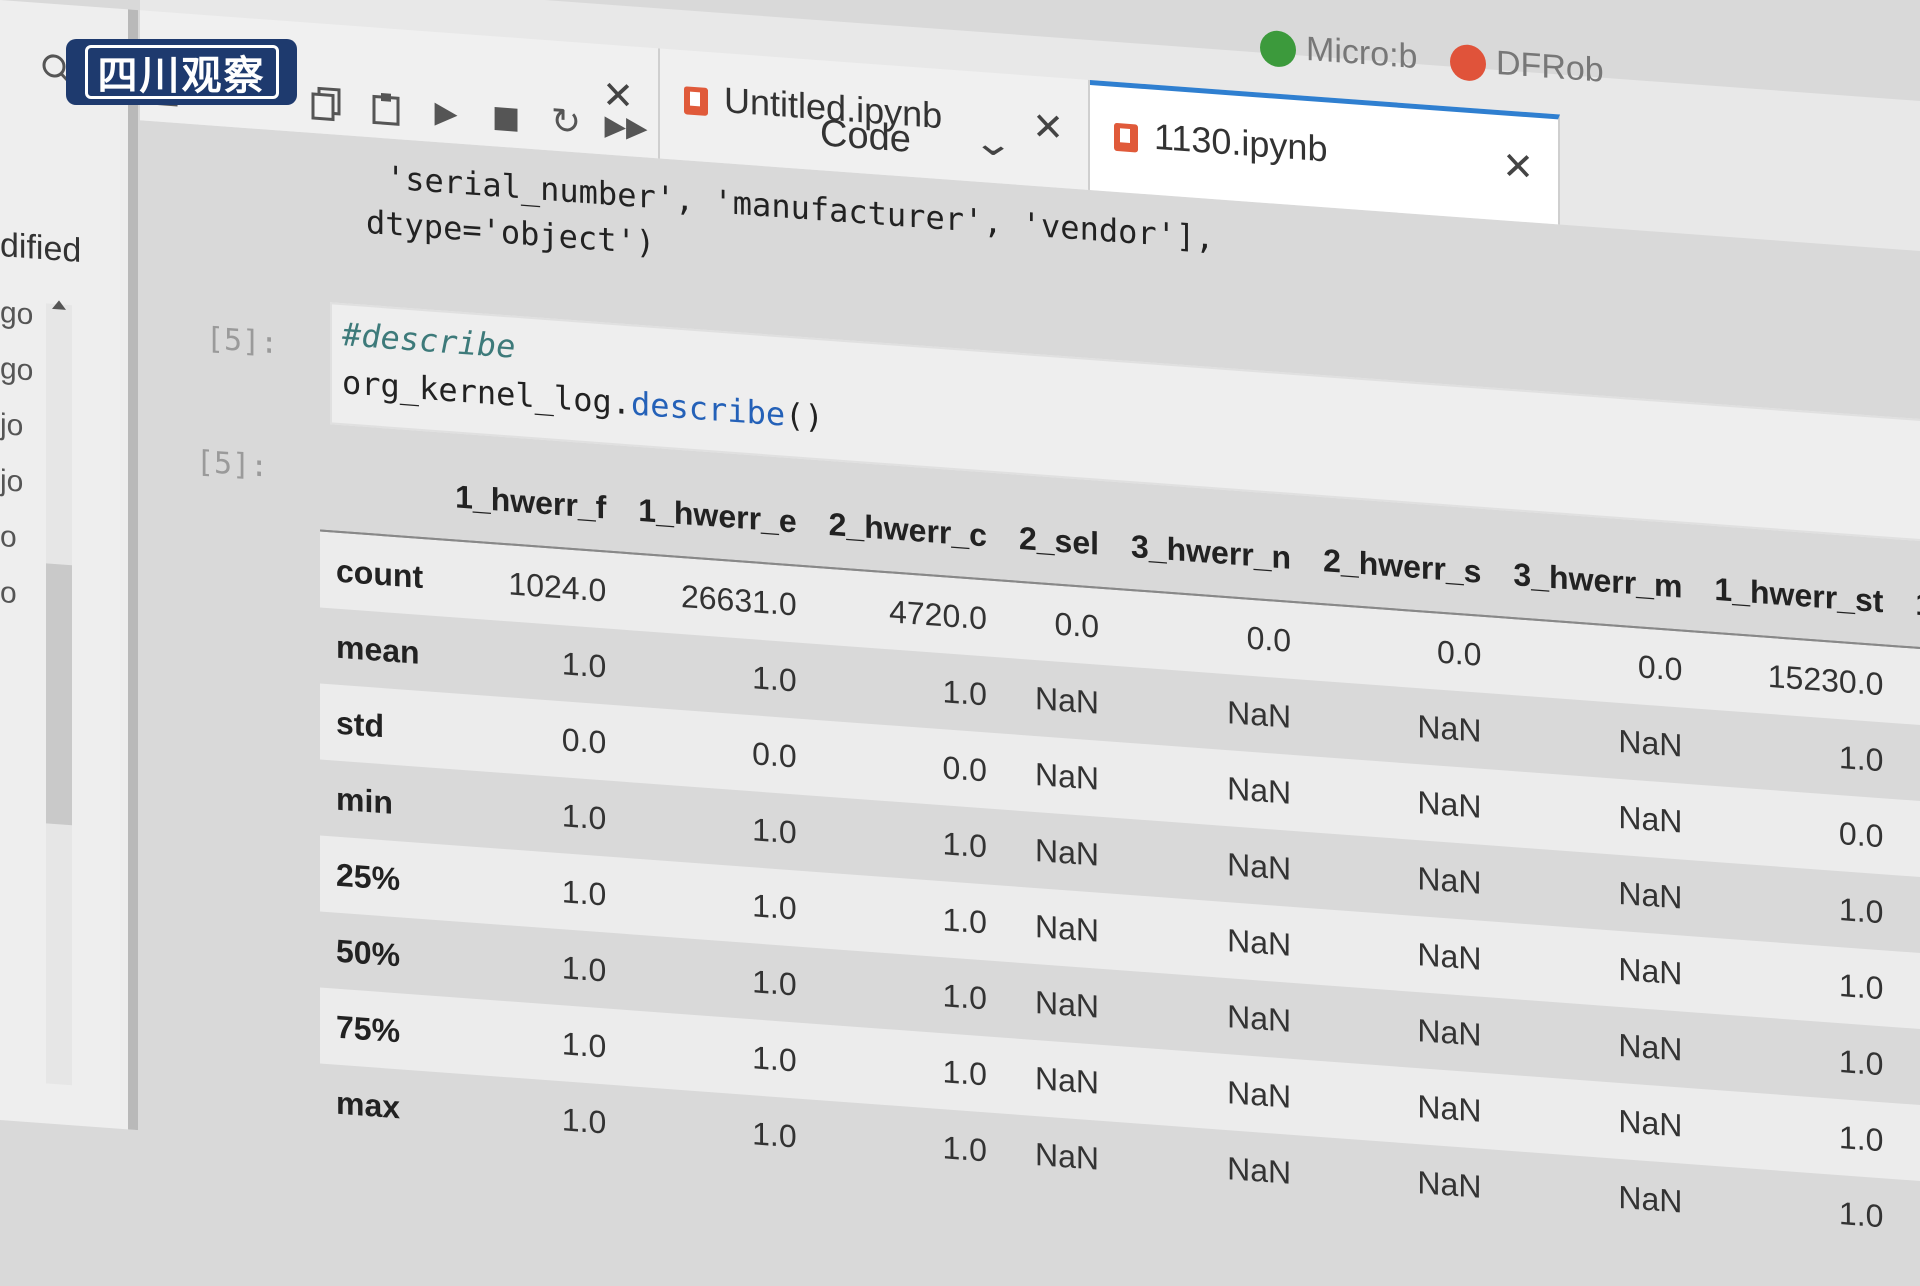 Image resolution: width=1920 pixels, height=1286 pixels. I want to click on scrollbar-thumb, so click(59, 694).